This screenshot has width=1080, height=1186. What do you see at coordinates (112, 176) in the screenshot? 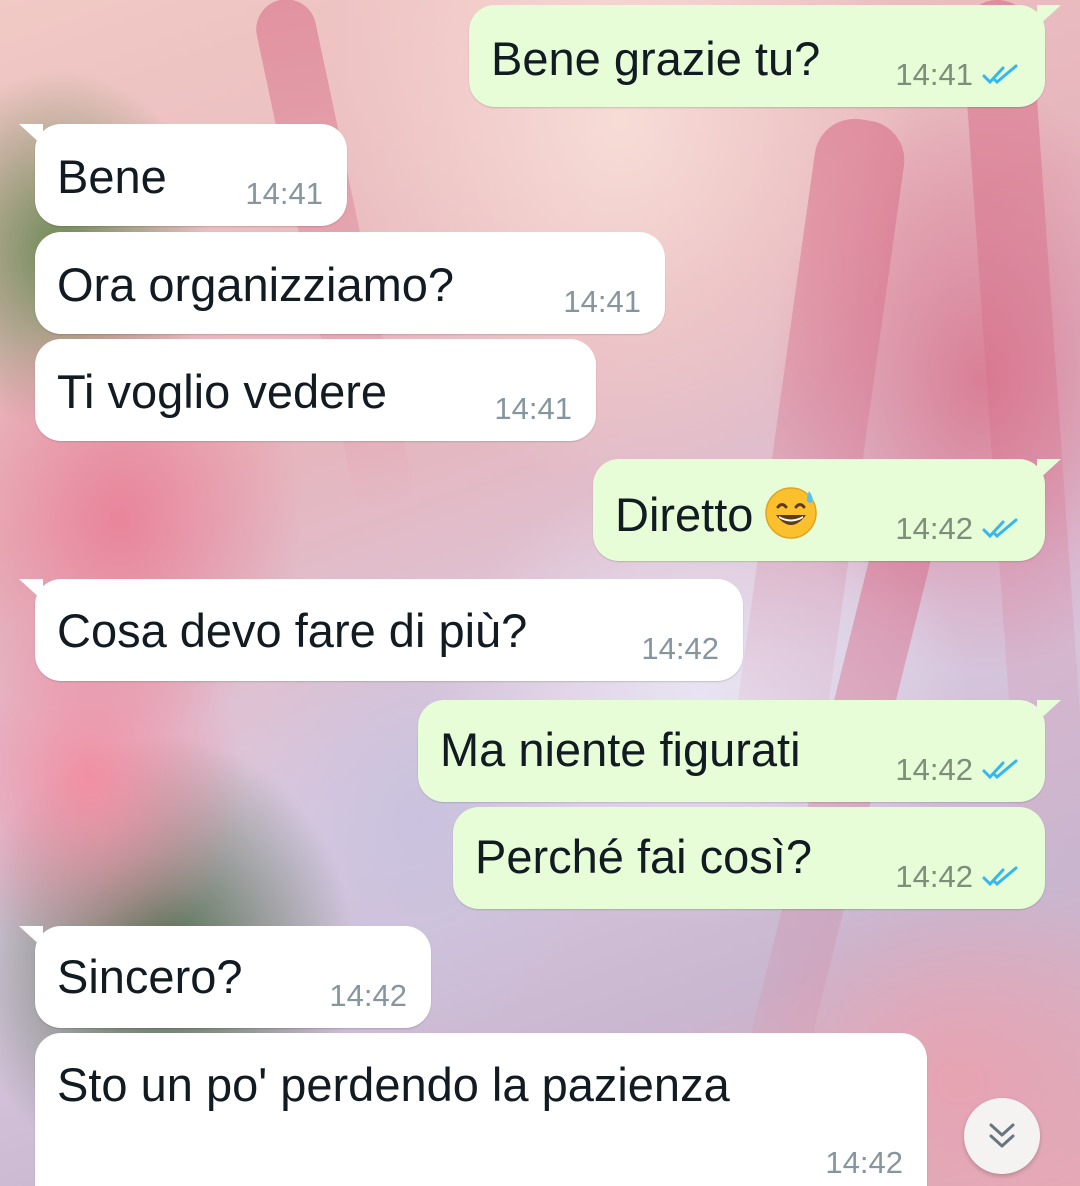
I see `message-text: Bene` at bounding box center [112, 176].